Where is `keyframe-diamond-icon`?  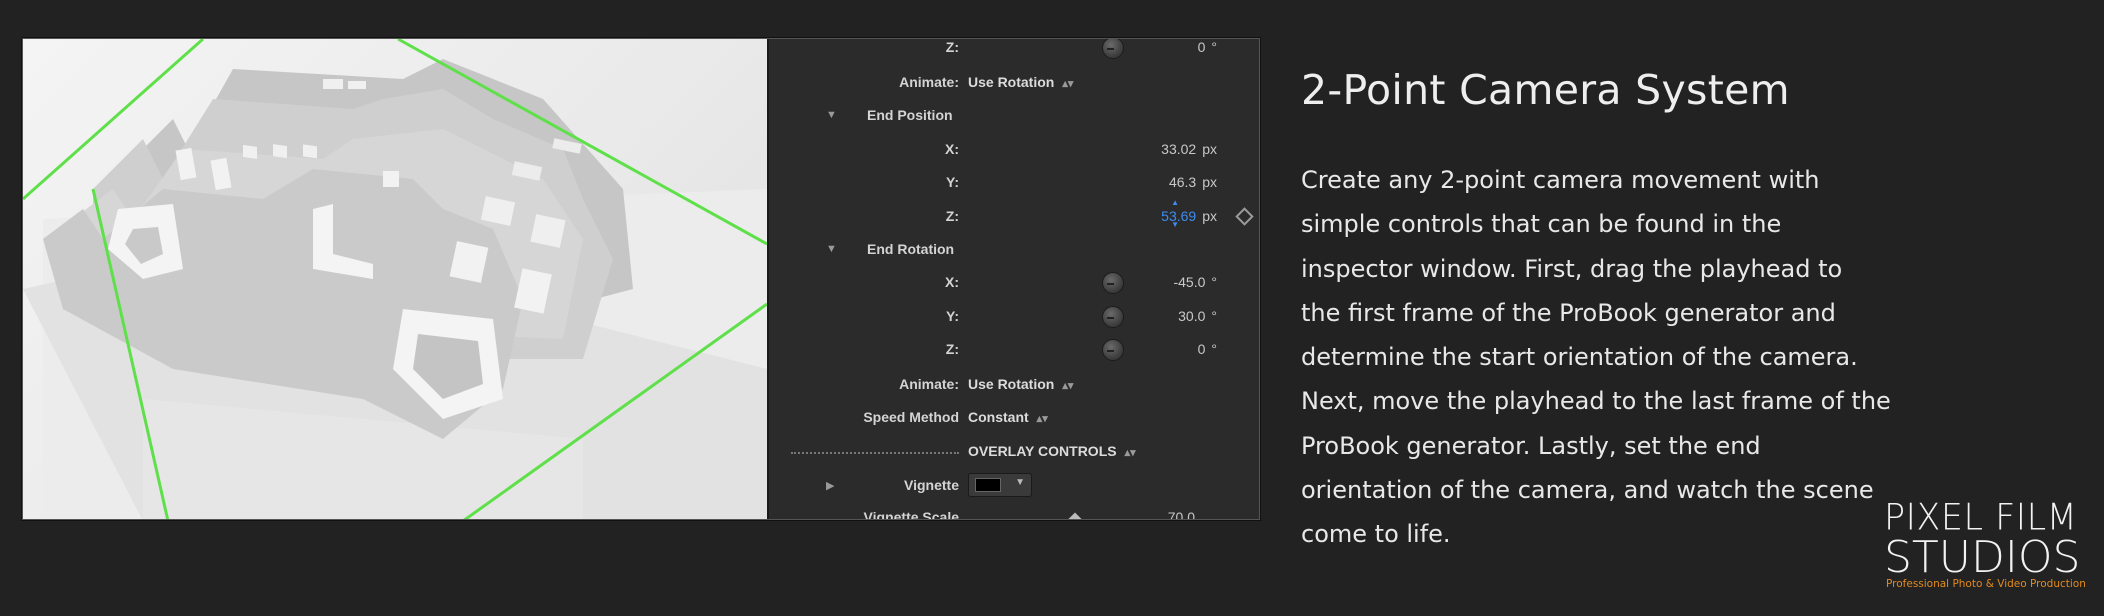 keyframe-diamond-icon is located at coordinates (1244, 216).